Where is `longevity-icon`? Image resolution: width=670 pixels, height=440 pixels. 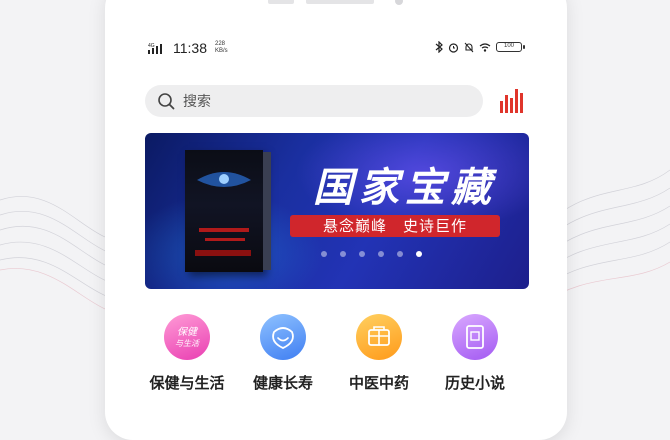 longevity-icon is located at coordinates (283, 337).